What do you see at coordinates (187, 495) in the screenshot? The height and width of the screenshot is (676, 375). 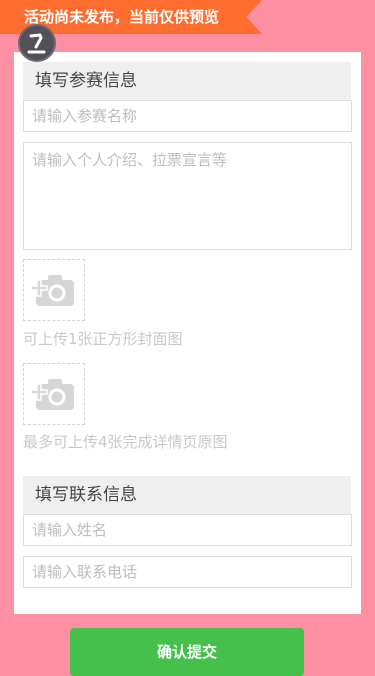 I see `contact-section-title: 填写联系信息` at bounding box center [187, 495].